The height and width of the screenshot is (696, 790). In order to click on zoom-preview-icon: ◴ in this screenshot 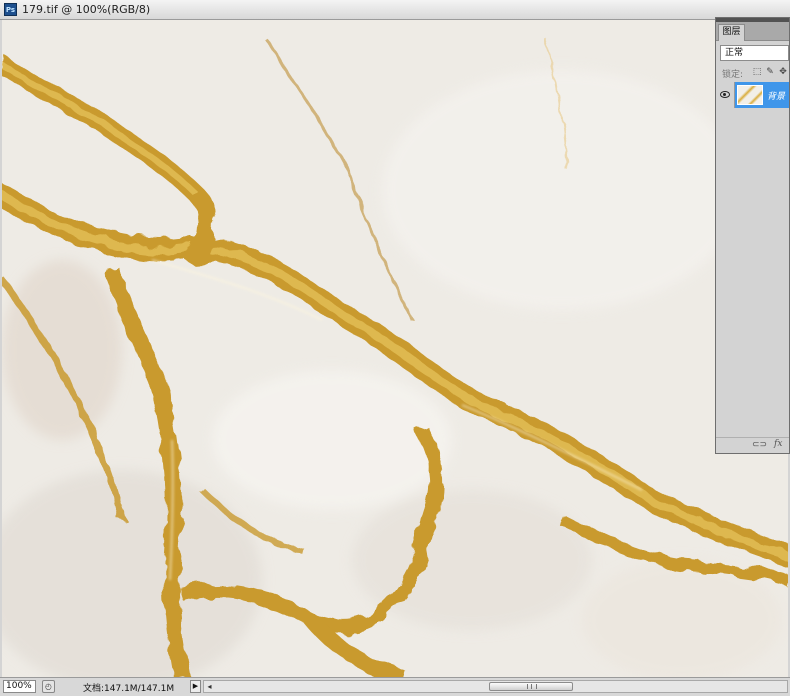, I will do `click(48, 686)`.